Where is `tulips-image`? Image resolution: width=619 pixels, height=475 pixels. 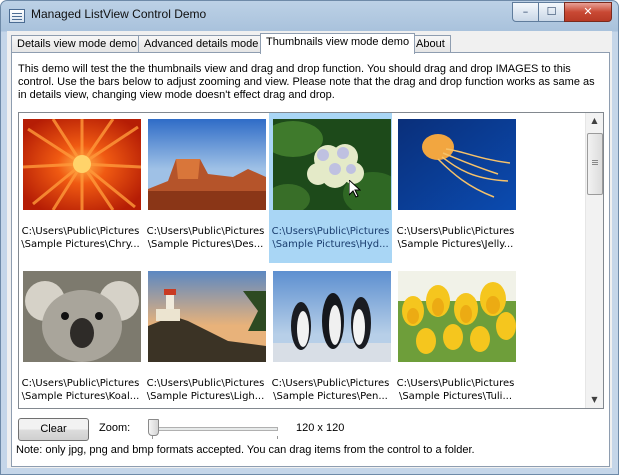
tulips-image is located at coordinates (457, 316).